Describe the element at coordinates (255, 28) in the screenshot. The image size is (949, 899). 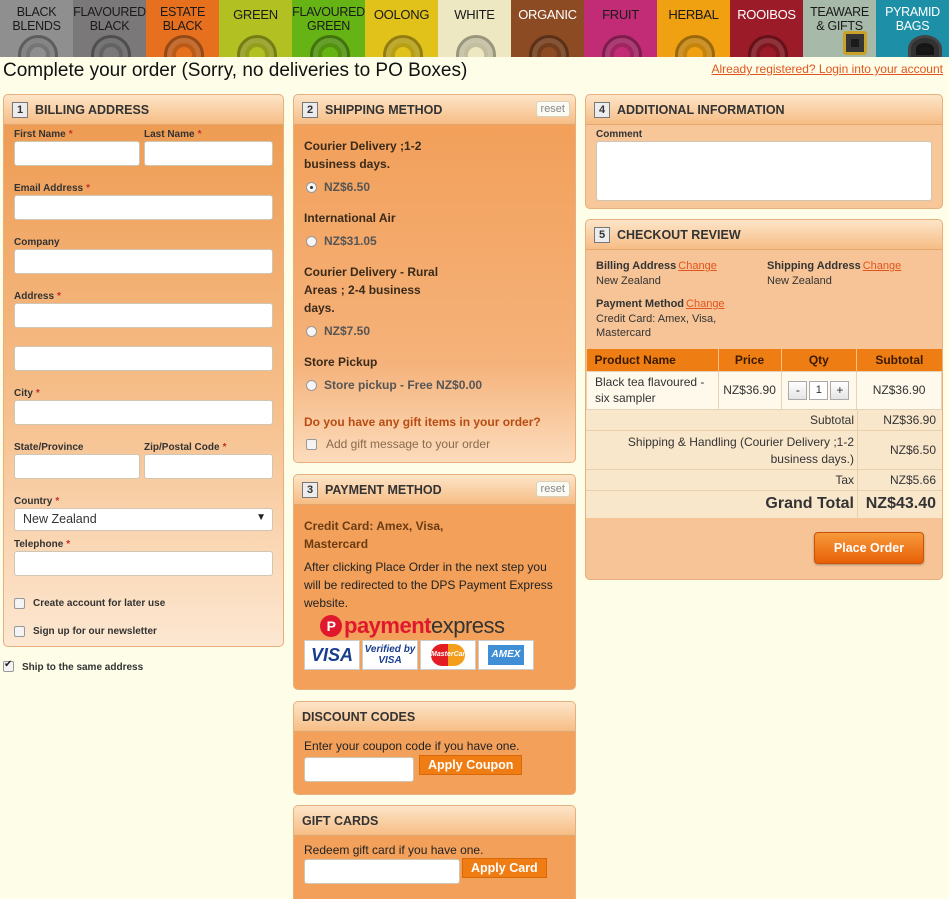
I see `nav-tab-green: GREEN` at that location.